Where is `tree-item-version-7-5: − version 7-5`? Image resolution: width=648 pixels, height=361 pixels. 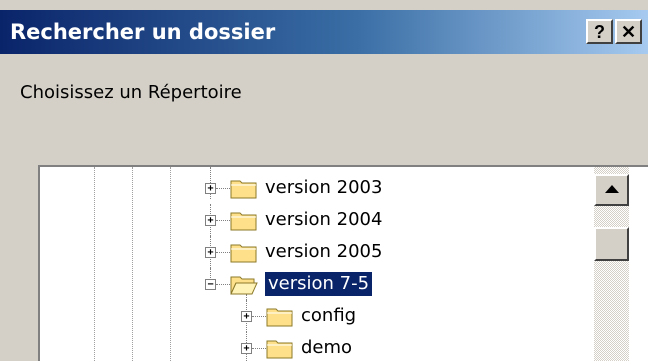 tree-item-version-7-5: − version 7-5 is located at coordinates (320, 284).